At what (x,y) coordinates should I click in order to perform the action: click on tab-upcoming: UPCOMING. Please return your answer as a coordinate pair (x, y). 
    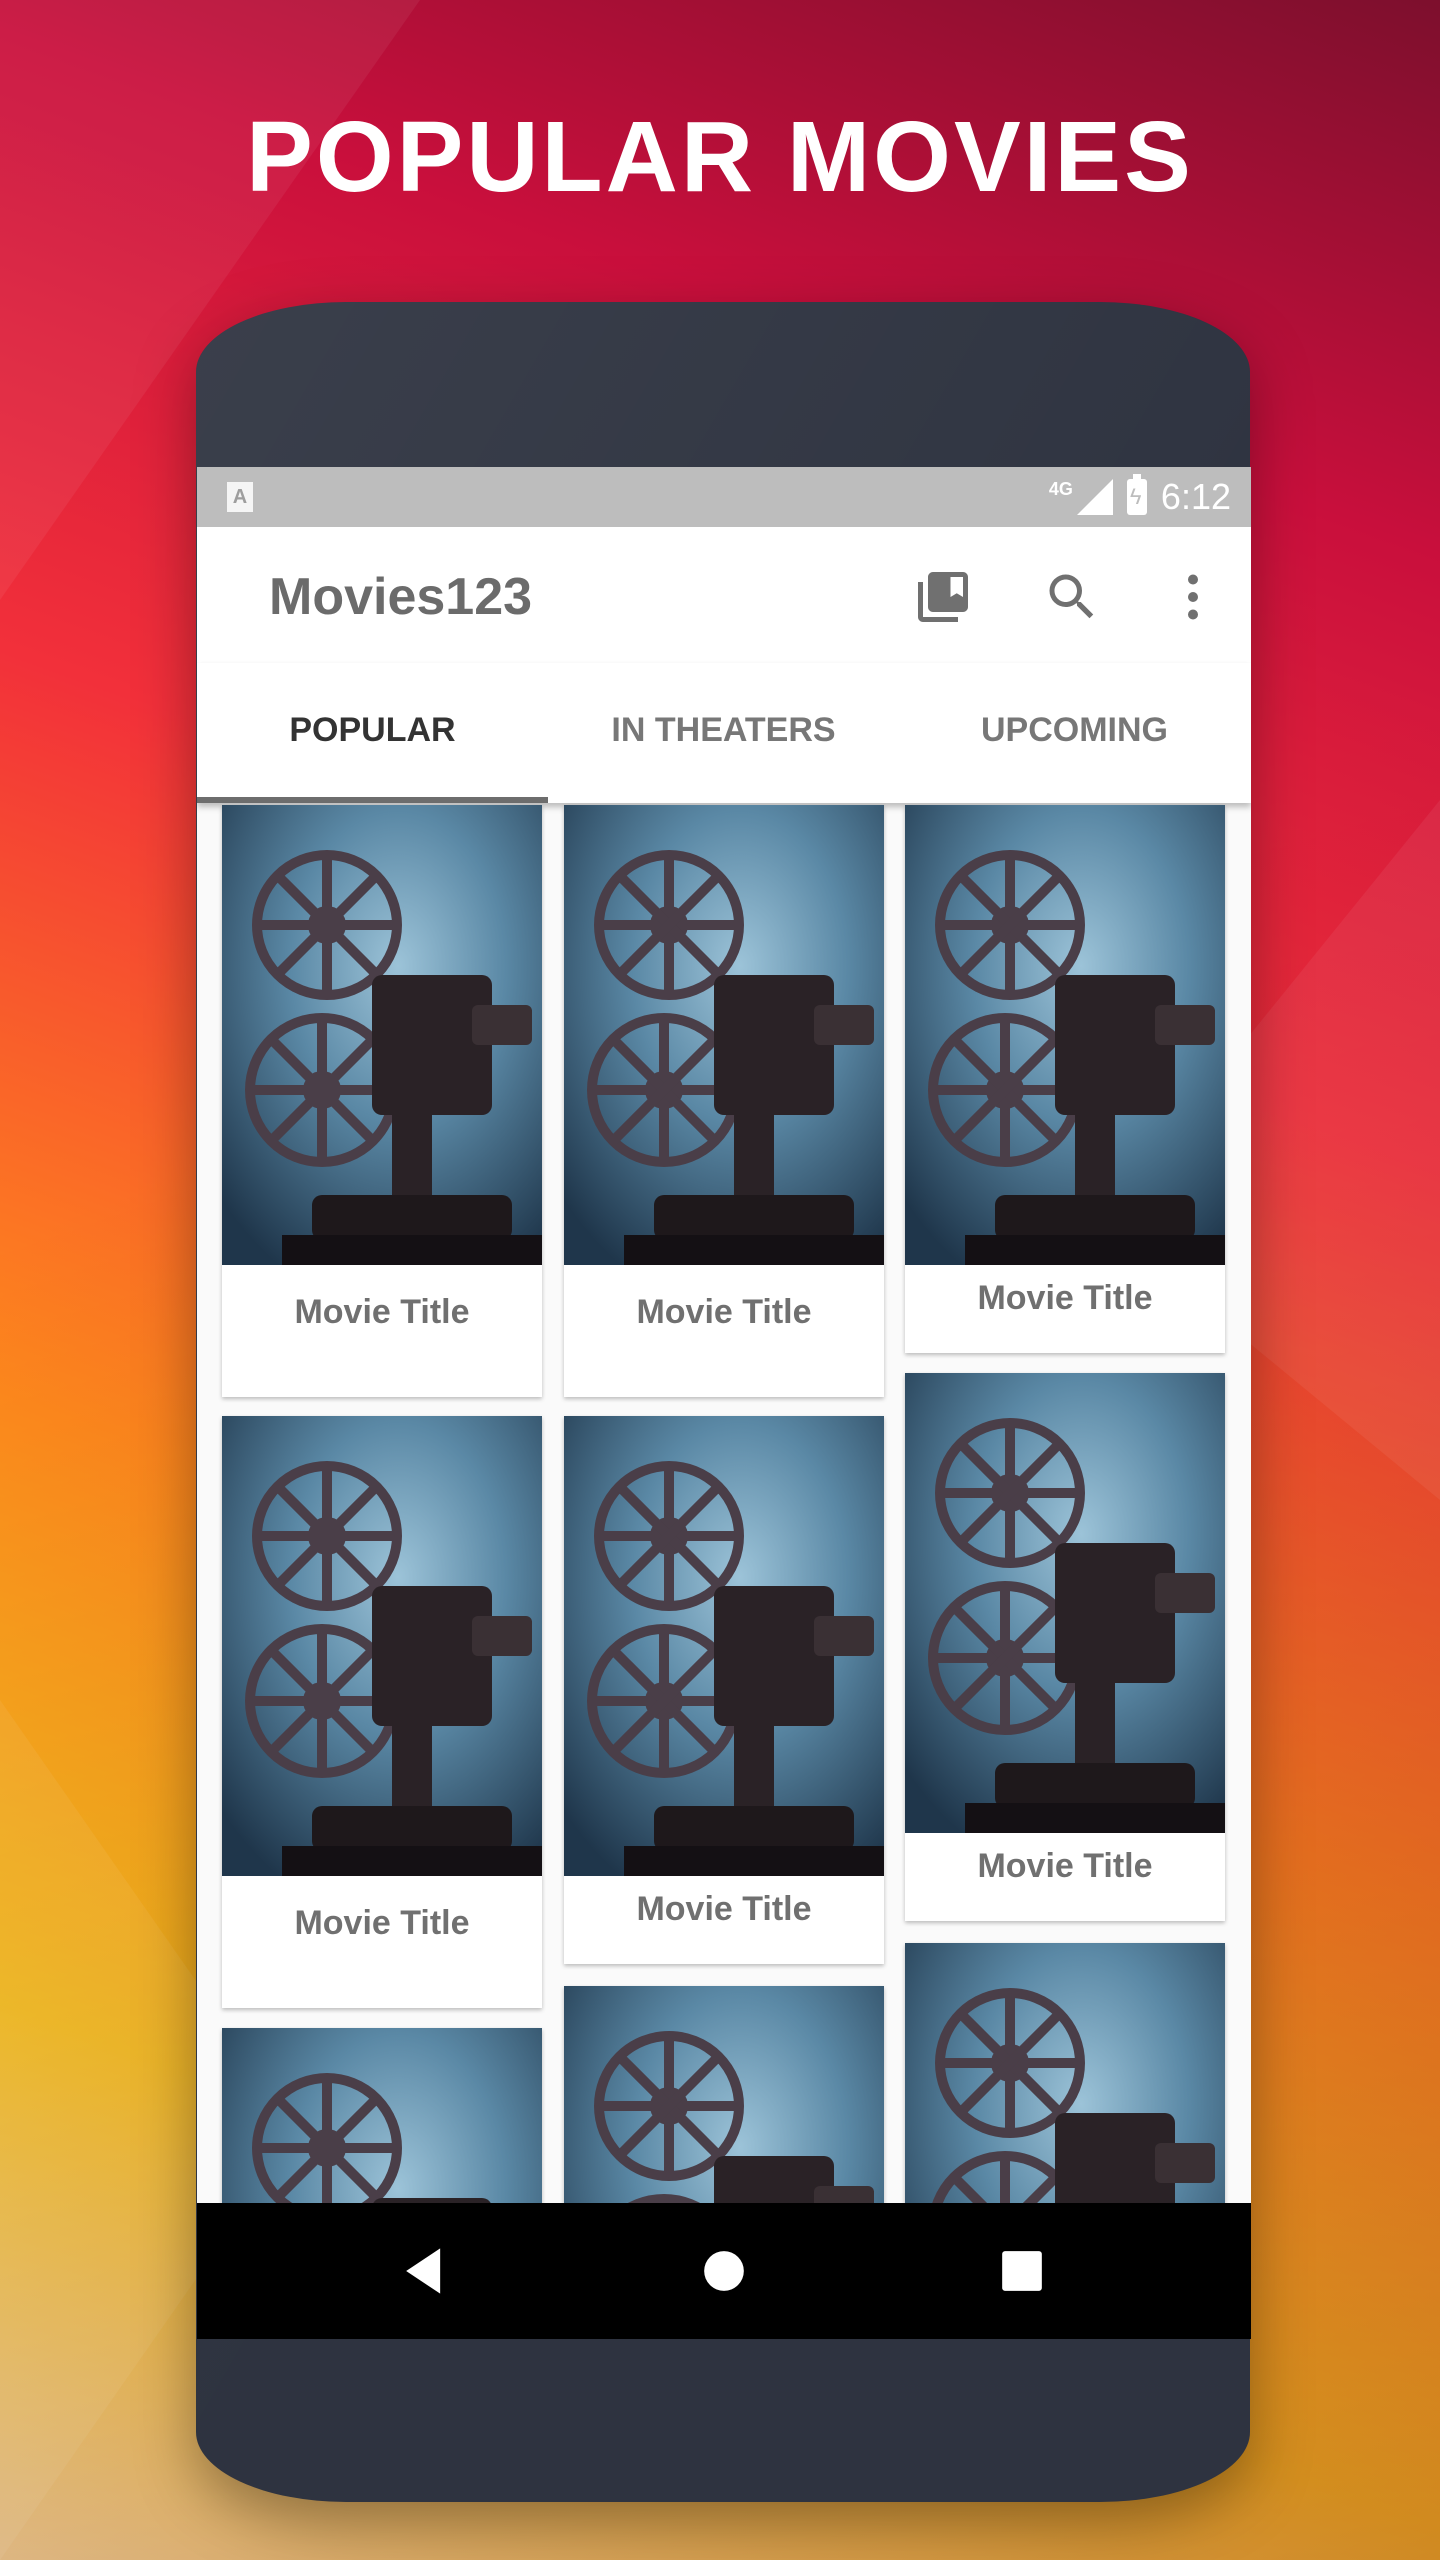
    Looking at the image, I should click on (1074, 730).